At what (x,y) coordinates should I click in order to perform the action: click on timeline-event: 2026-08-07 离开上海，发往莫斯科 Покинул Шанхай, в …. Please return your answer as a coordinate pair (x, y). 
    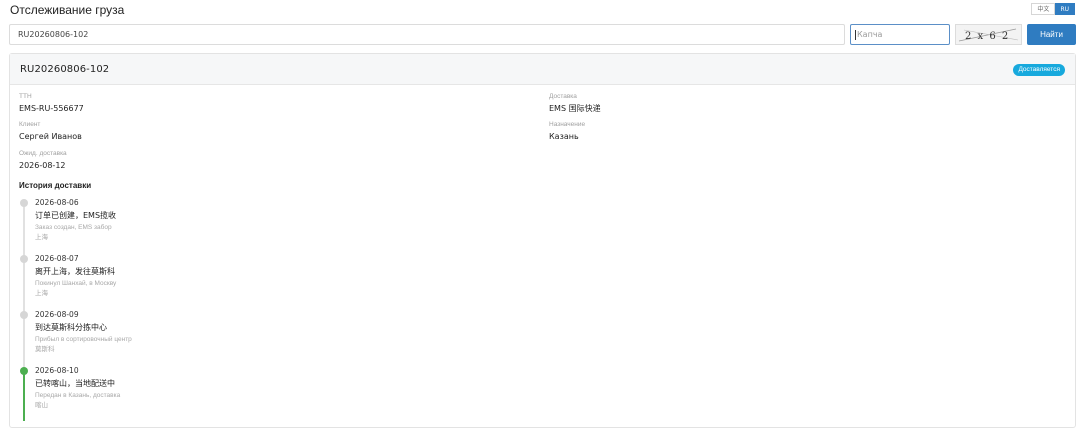
    Looking at the image, I should click on (75, 275).